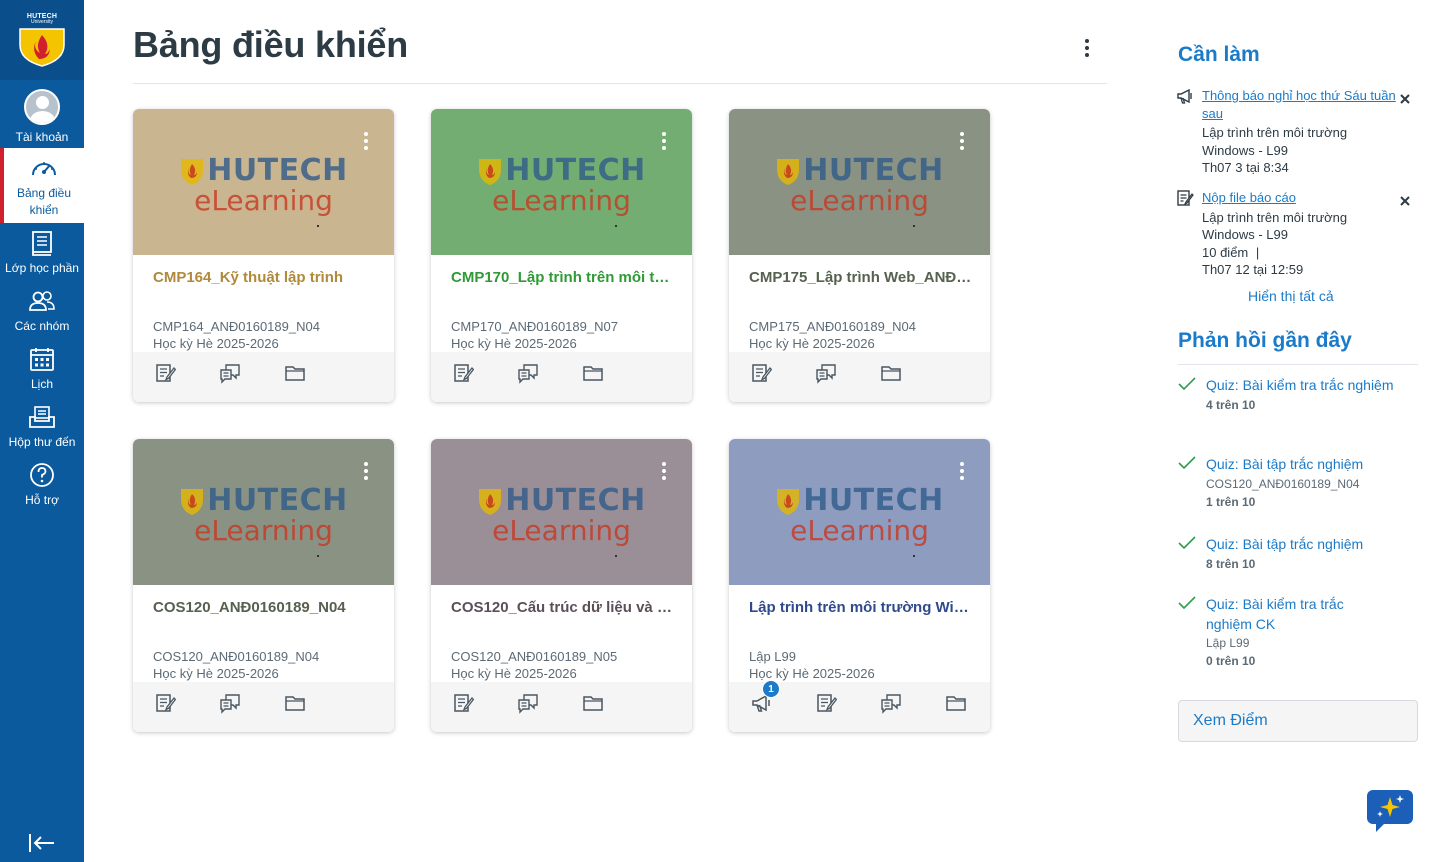 The image size is (1442, 862). I want to click on unread-badge: 1, so click(771, 689).